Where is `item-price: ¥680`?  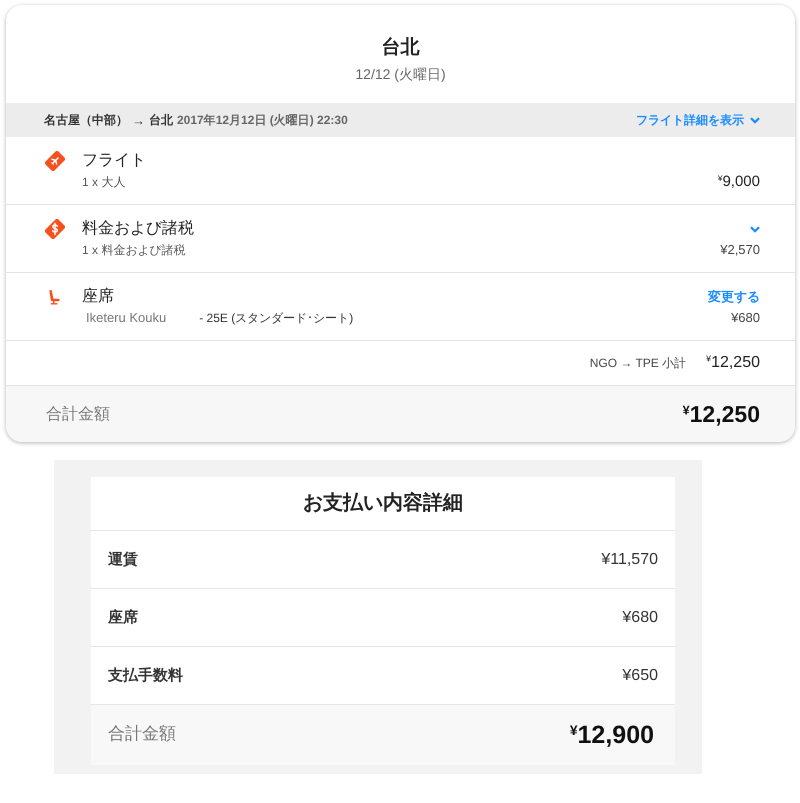
item-price: ¥680 is located at coordinates (745, 318).